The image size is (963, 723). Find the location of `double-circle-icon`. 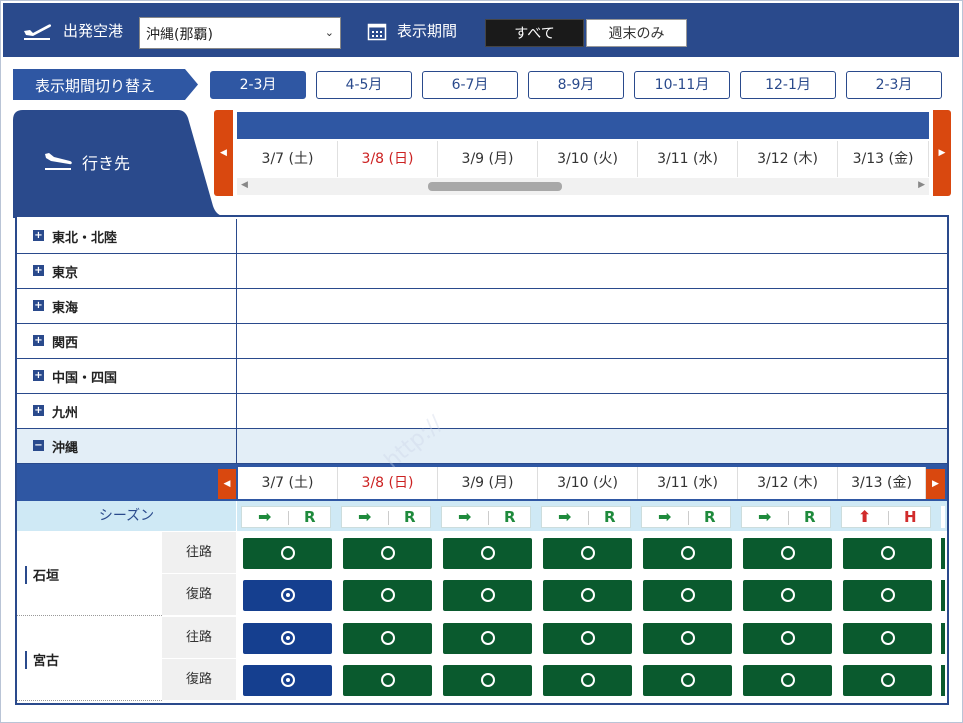

double-circle-icon is located at coordinates (288, 638).